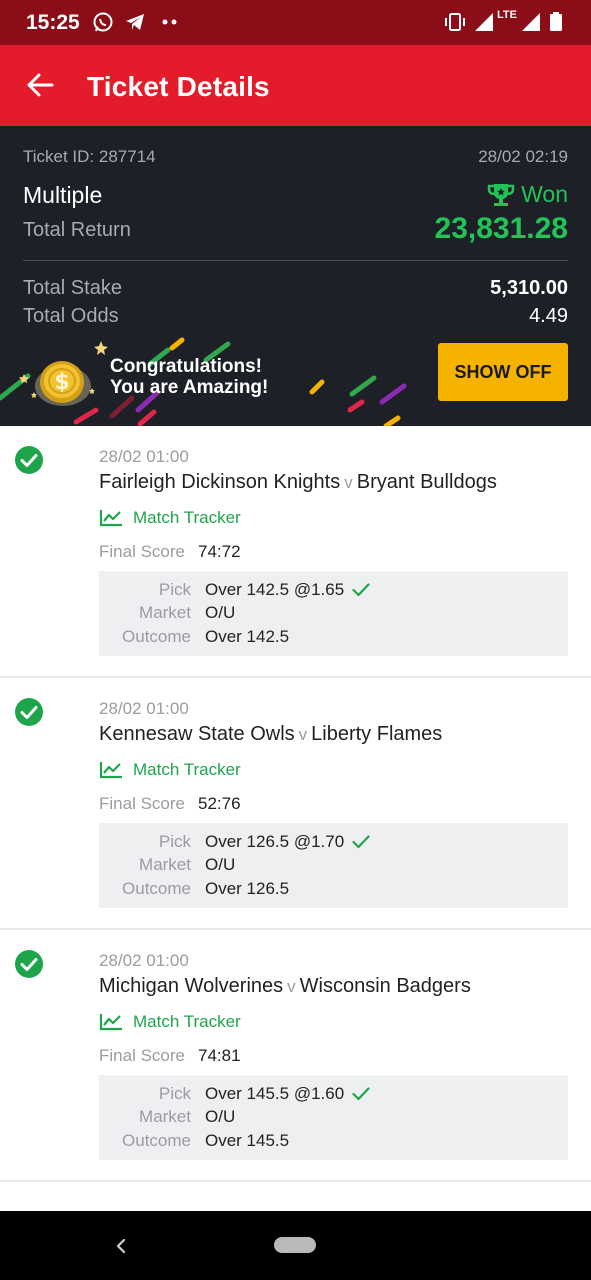 This screenshot has height=1280, width=591. What do you see at coordinates (219, 803) in the screenshot?
I see `final-score-value: 52:76` at bounding box center [219, 803].